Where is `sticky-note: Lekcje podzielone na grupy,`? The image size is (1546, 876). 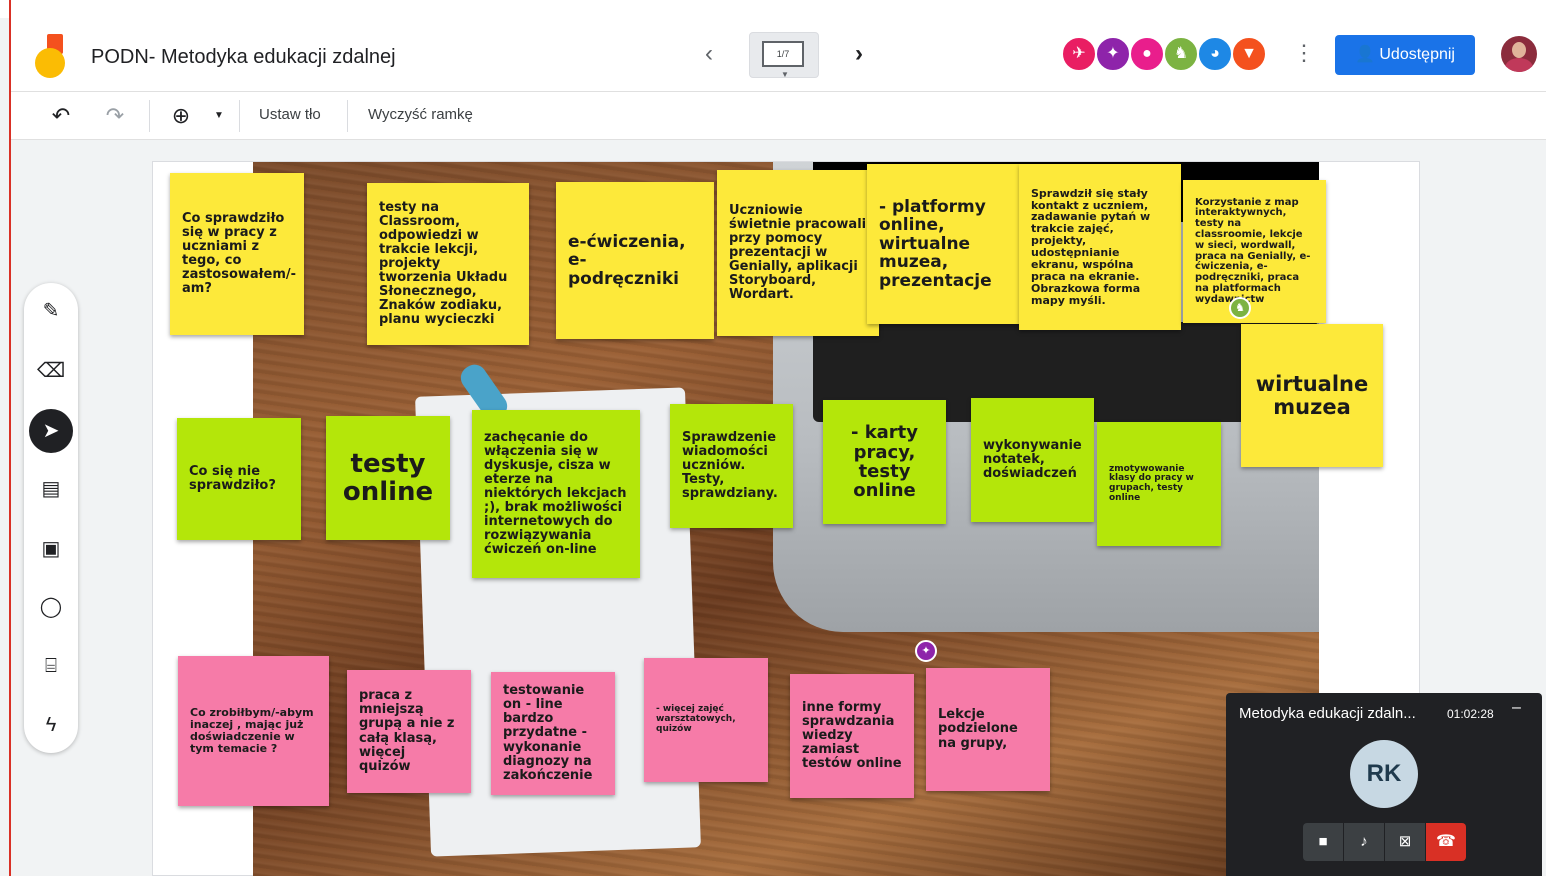
sticky-note: Lekcje podzielone na grupy, is located at coordinates (988, 729).